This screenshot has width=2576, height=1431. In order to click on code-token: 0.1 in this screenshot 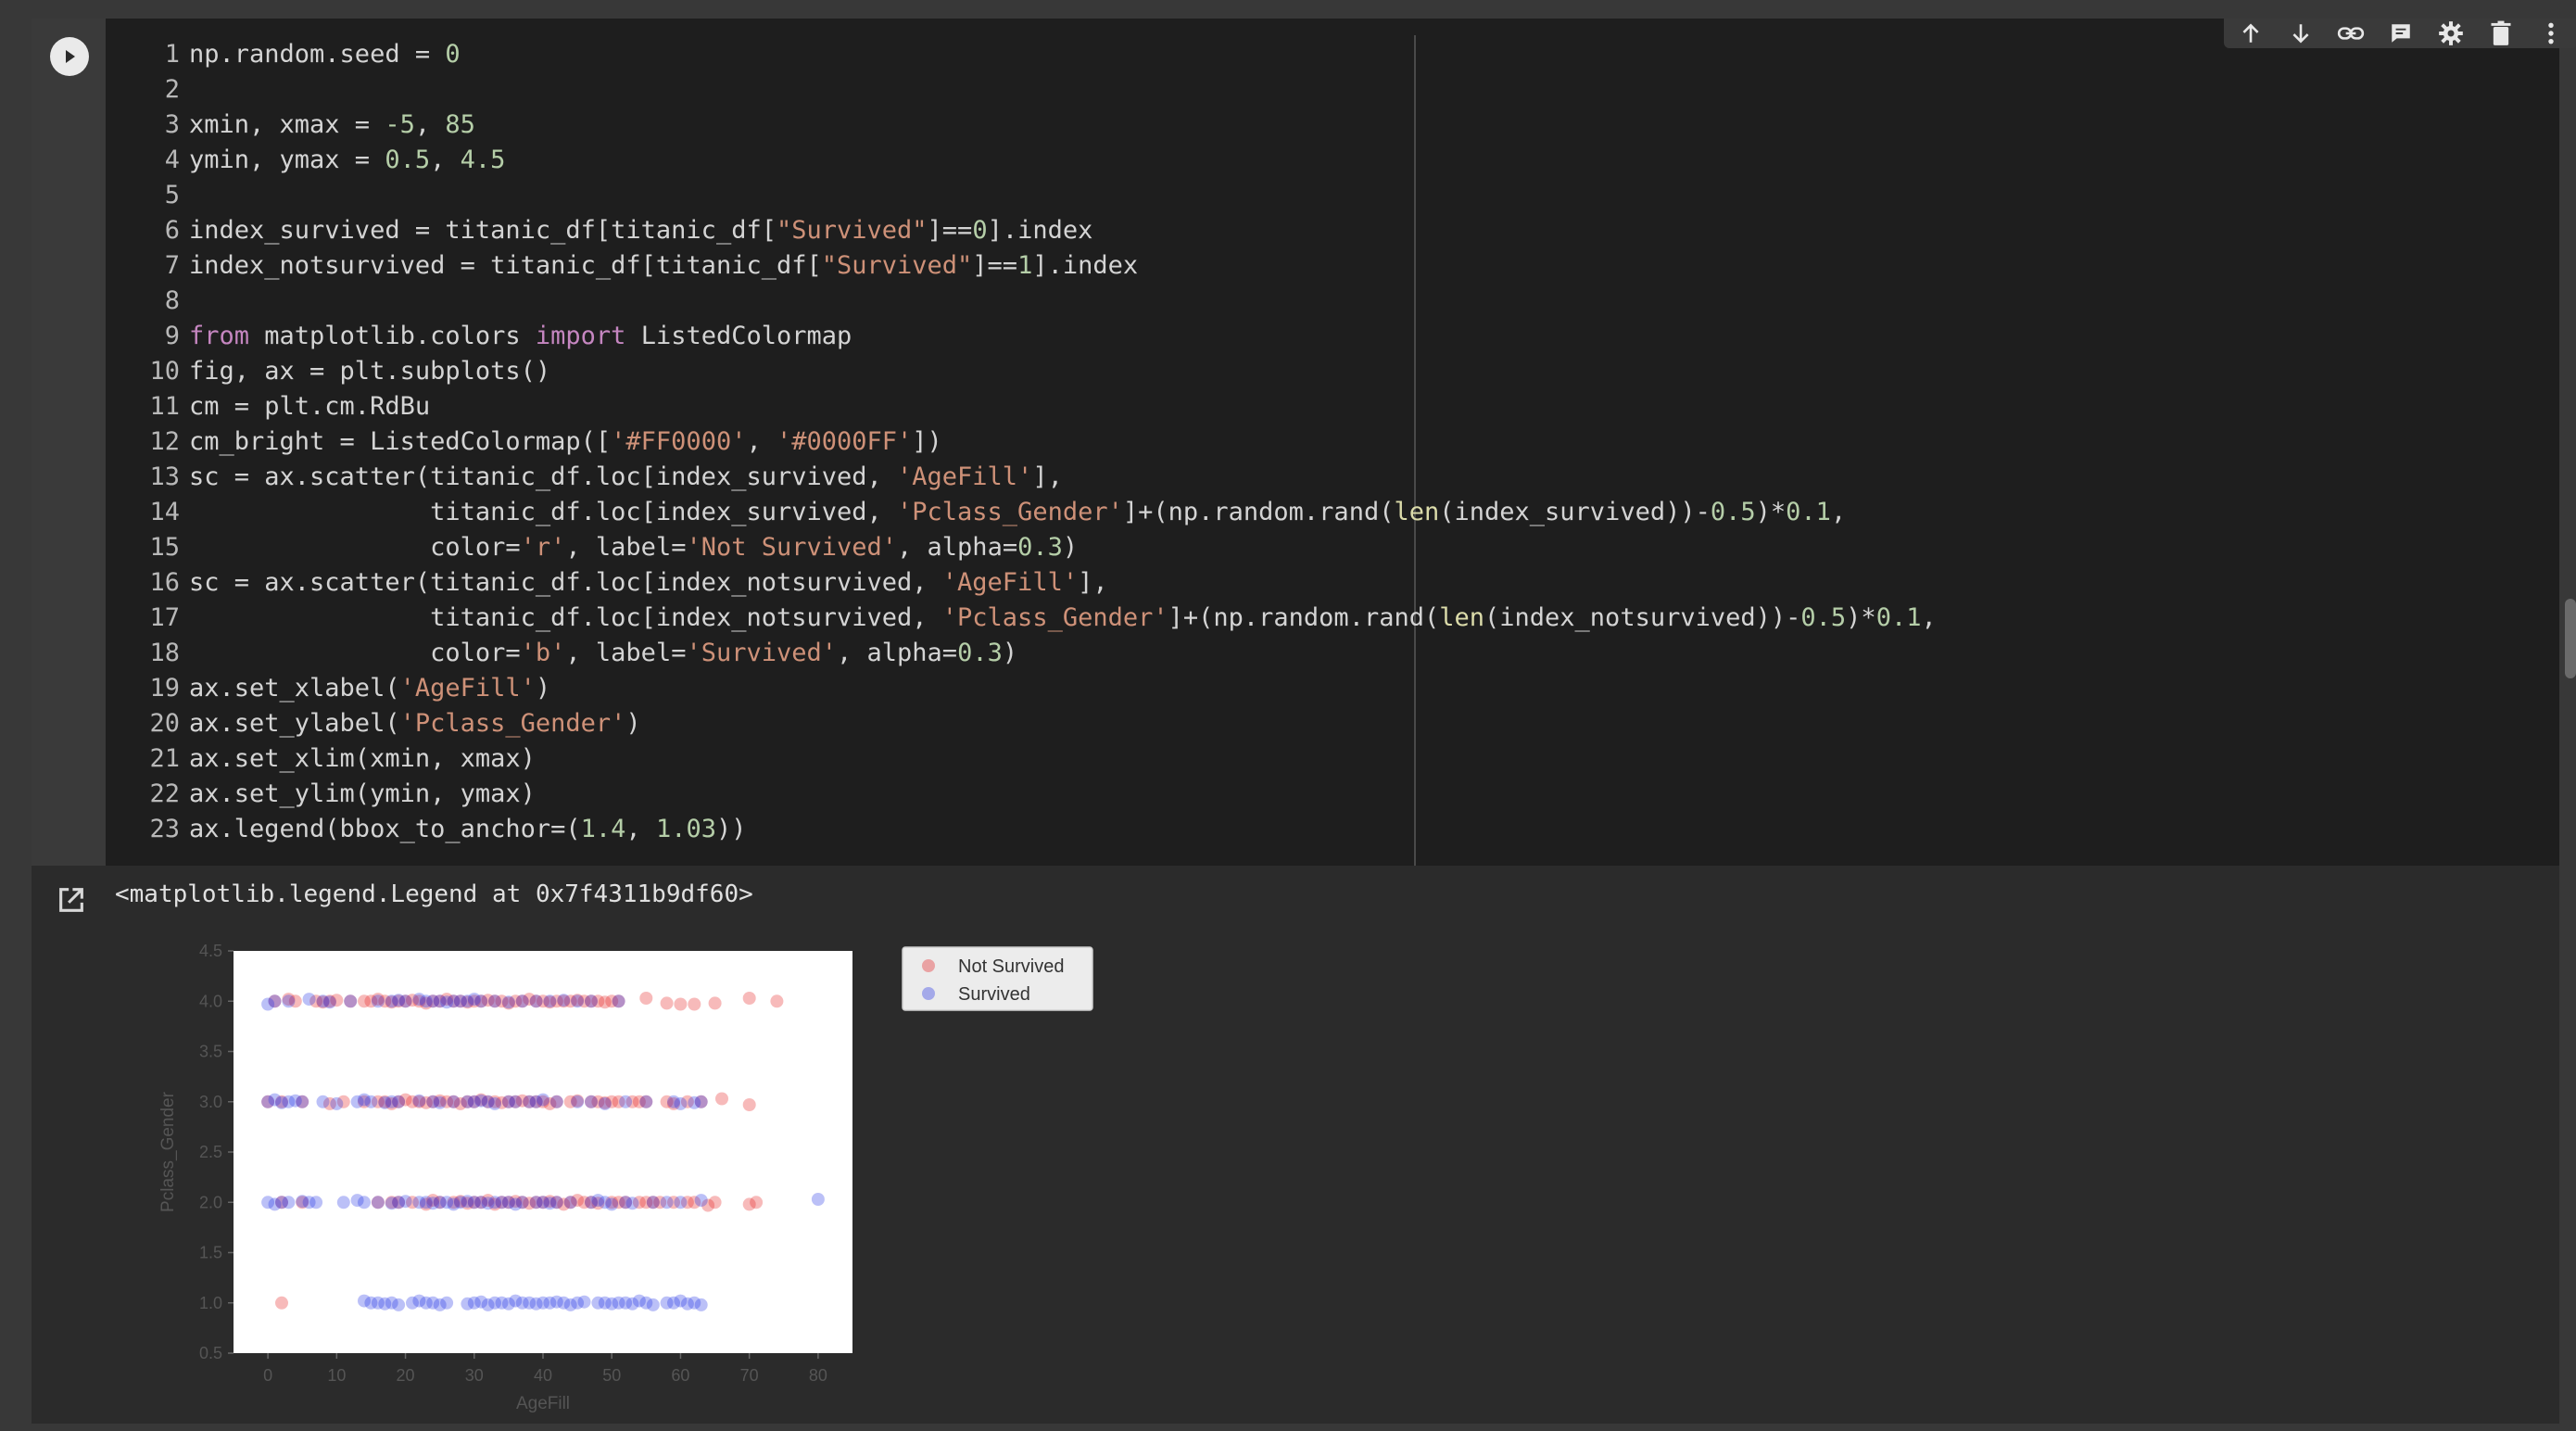, I will do `click(1898, 617)`.